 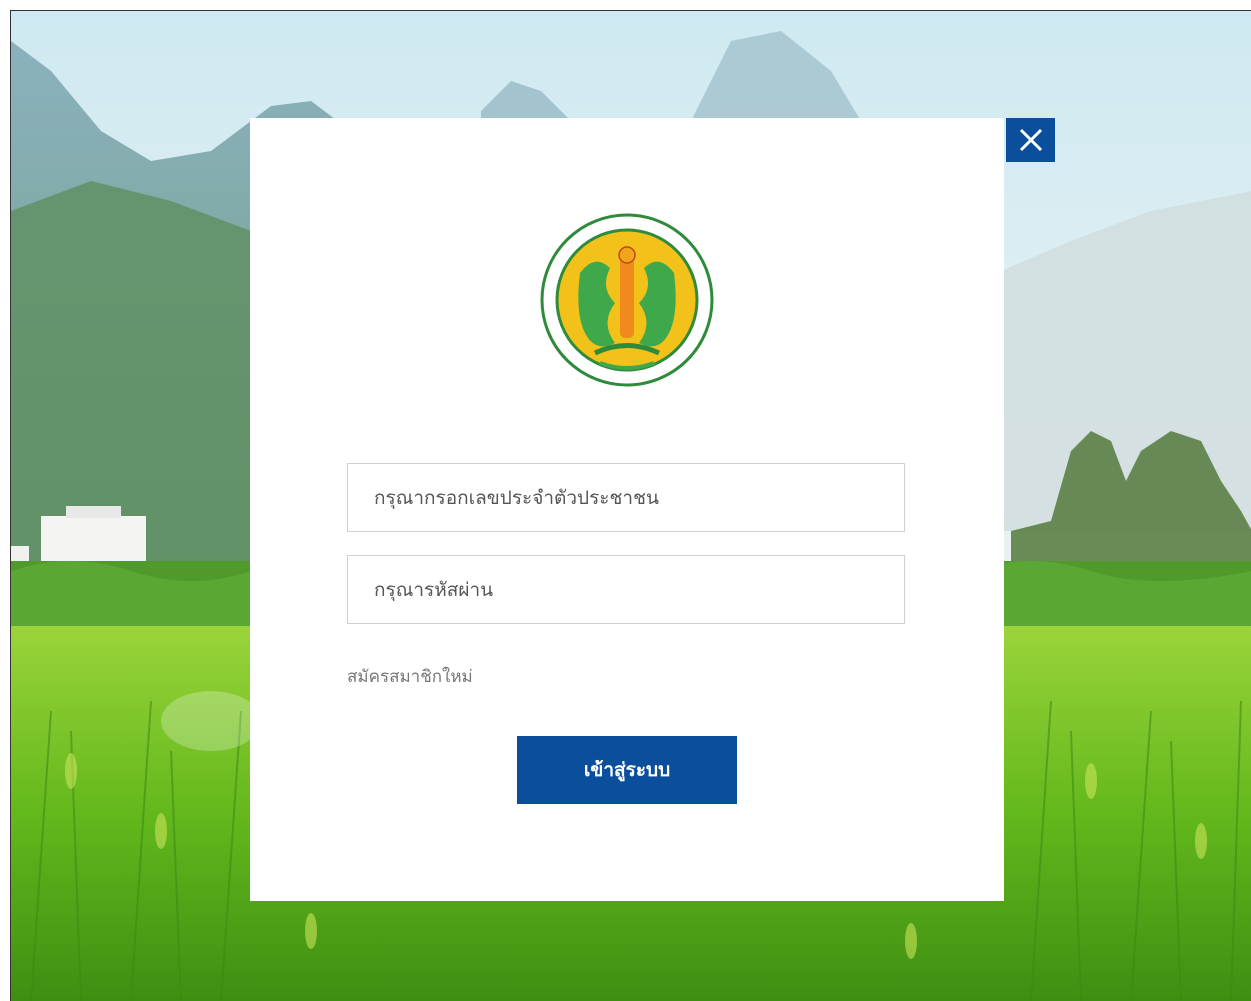 I want to click on close-icon, so click(x=1030, y=140).